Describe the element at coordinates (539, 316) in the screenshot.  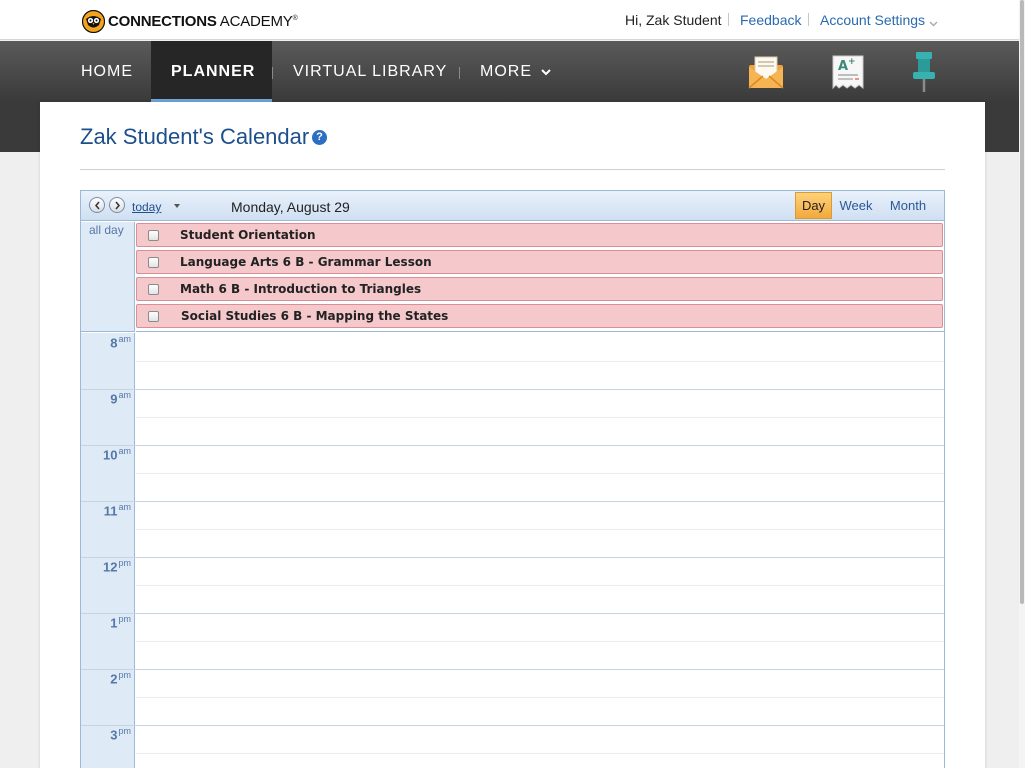
I see `event-item: Social Studies 6 B - Mapping the States` at that location.